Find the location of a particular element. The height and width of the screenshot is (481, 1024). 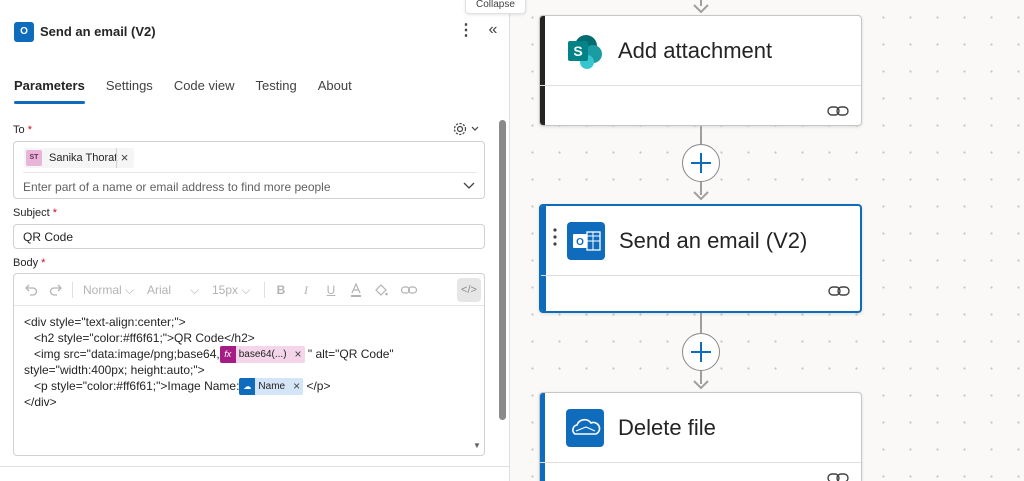

editor-toolbar: Normal ⌵ Arial ⌵ 15px ⌵ B I U </> is located at coordinates (249, 290).